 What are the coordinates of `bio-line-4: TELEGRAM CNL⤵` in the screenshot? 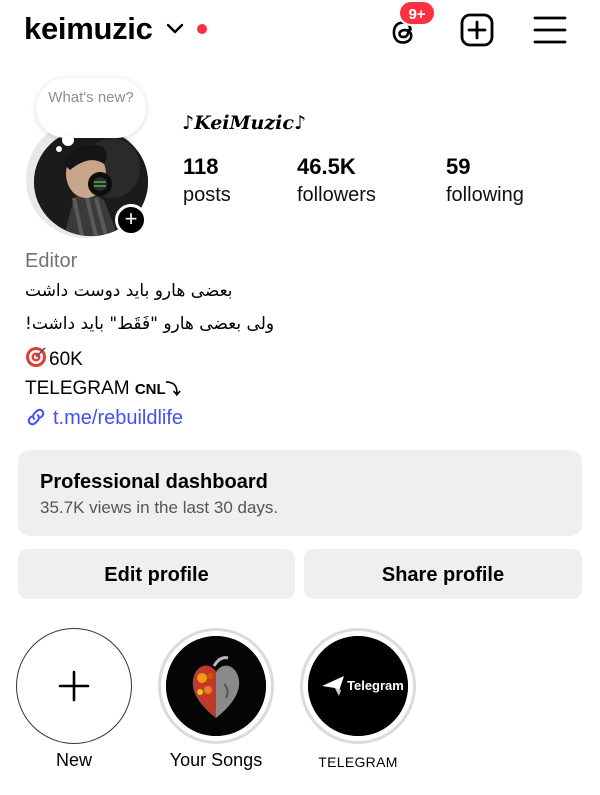 It's located at (103, 389).